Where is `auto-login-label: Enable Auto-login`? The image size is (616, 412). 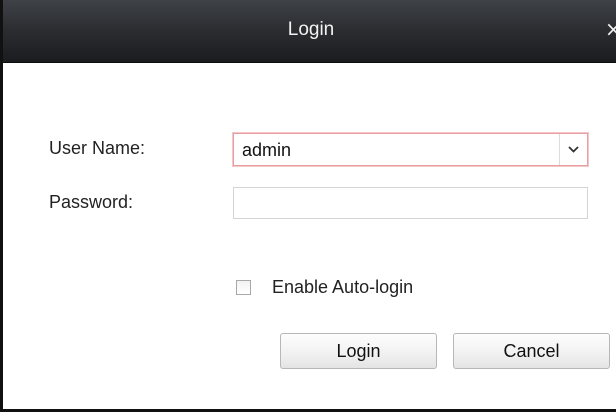
auto-login-label: Enable Auto-login is located at coordinates (342, 287).